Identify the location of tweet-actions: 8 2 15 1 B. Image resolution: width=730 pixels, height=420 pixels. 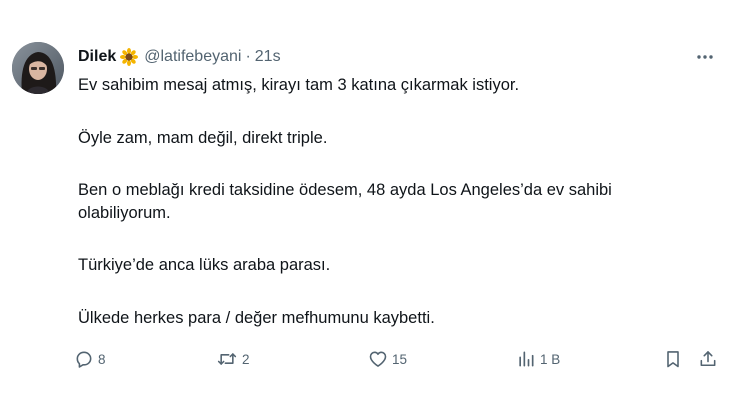
(398, 359).